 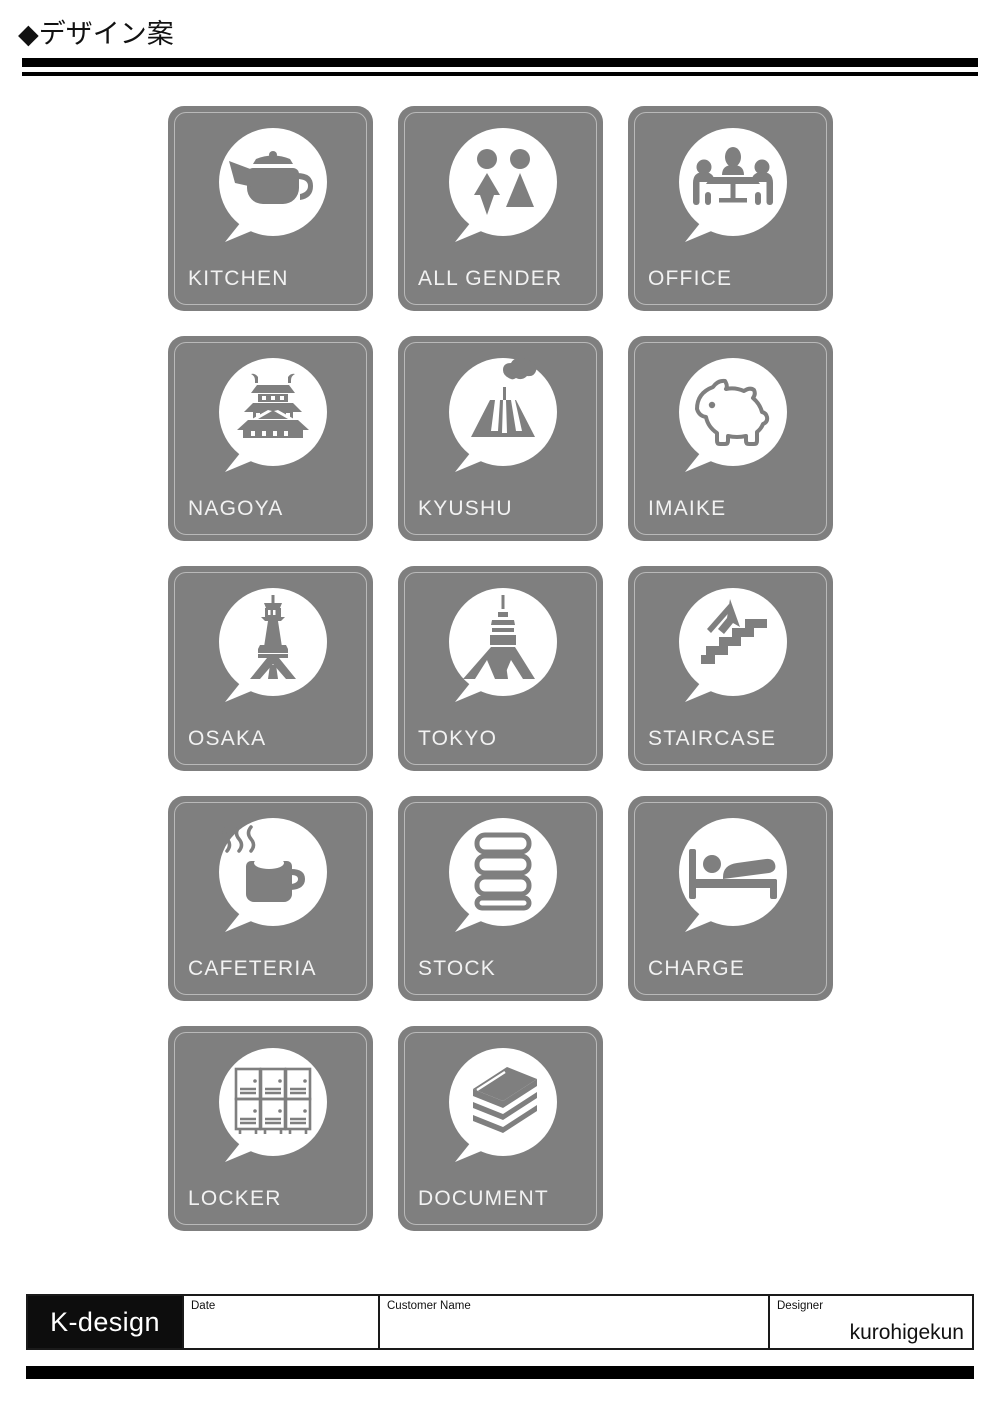 What do you see at coordinates (429, 1306) in the screenshot?
I see `customer-name-label: Customer Name` at bounding box center [429, 1306].